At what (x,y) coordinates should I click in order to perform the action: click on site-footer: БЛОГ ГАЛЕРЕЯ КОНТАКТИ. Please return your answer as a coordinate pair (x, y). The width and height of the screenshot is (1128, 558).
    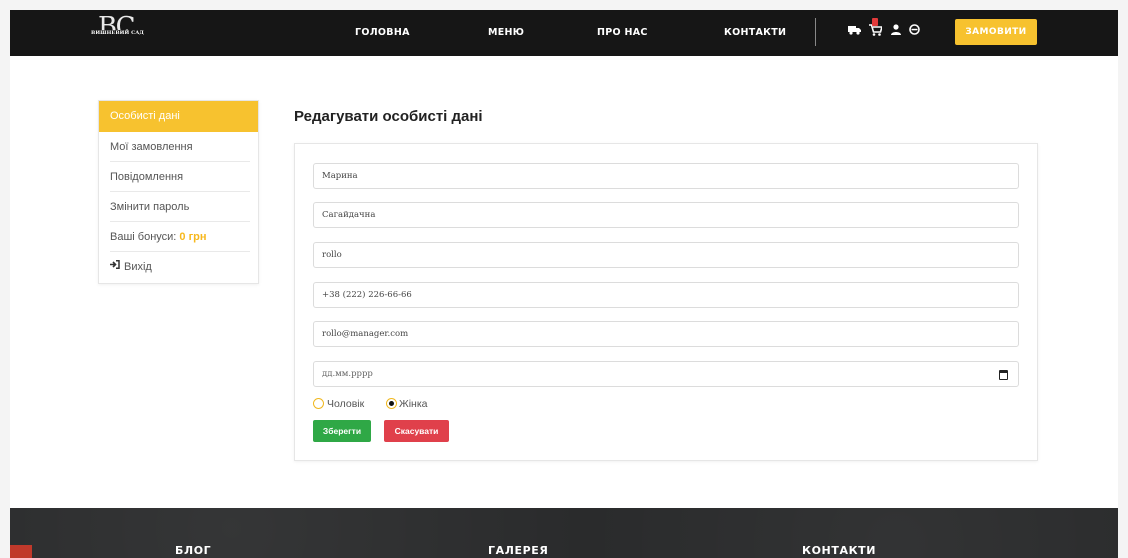
    Looking at the image, I should click on (564, 533).